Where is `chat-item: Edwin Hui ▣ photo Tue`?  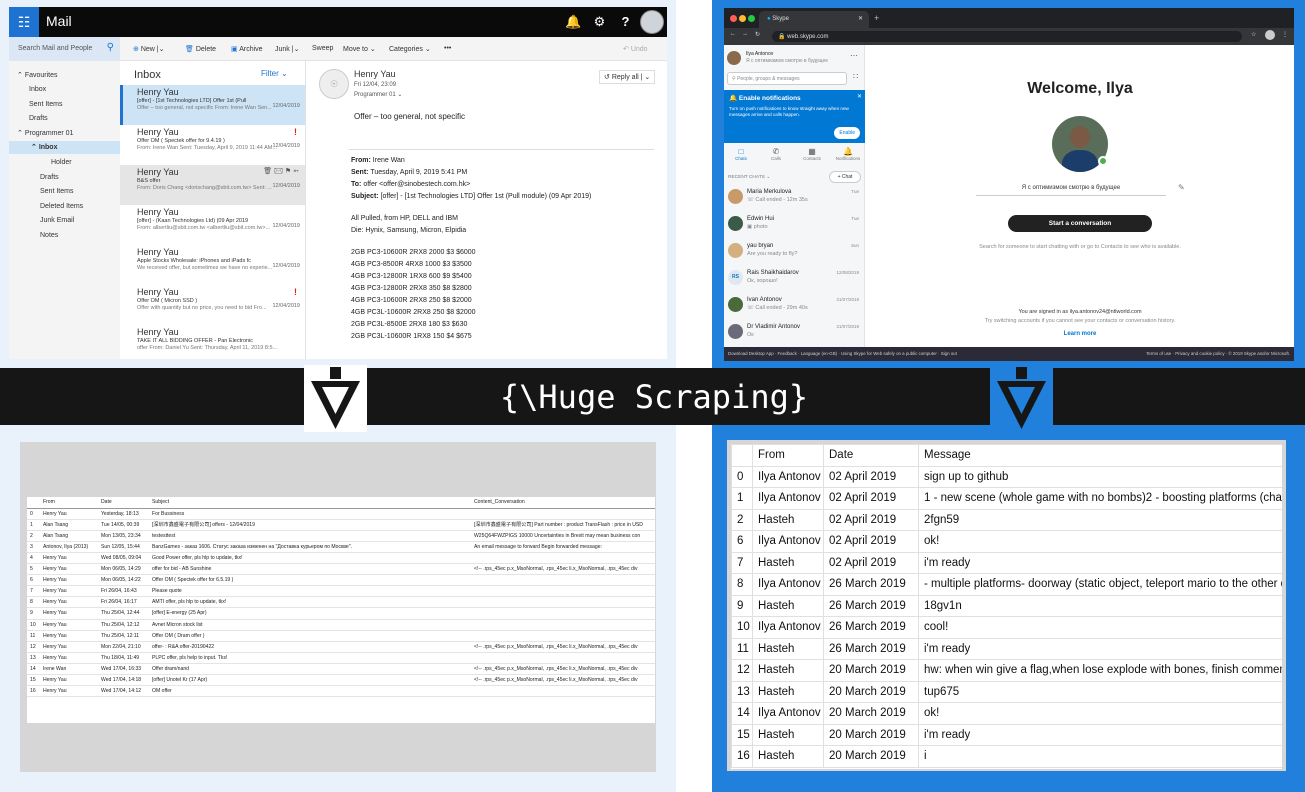 chat-item: Edwin Hui ▣ photo Tue is located at coordinates (794, 226).